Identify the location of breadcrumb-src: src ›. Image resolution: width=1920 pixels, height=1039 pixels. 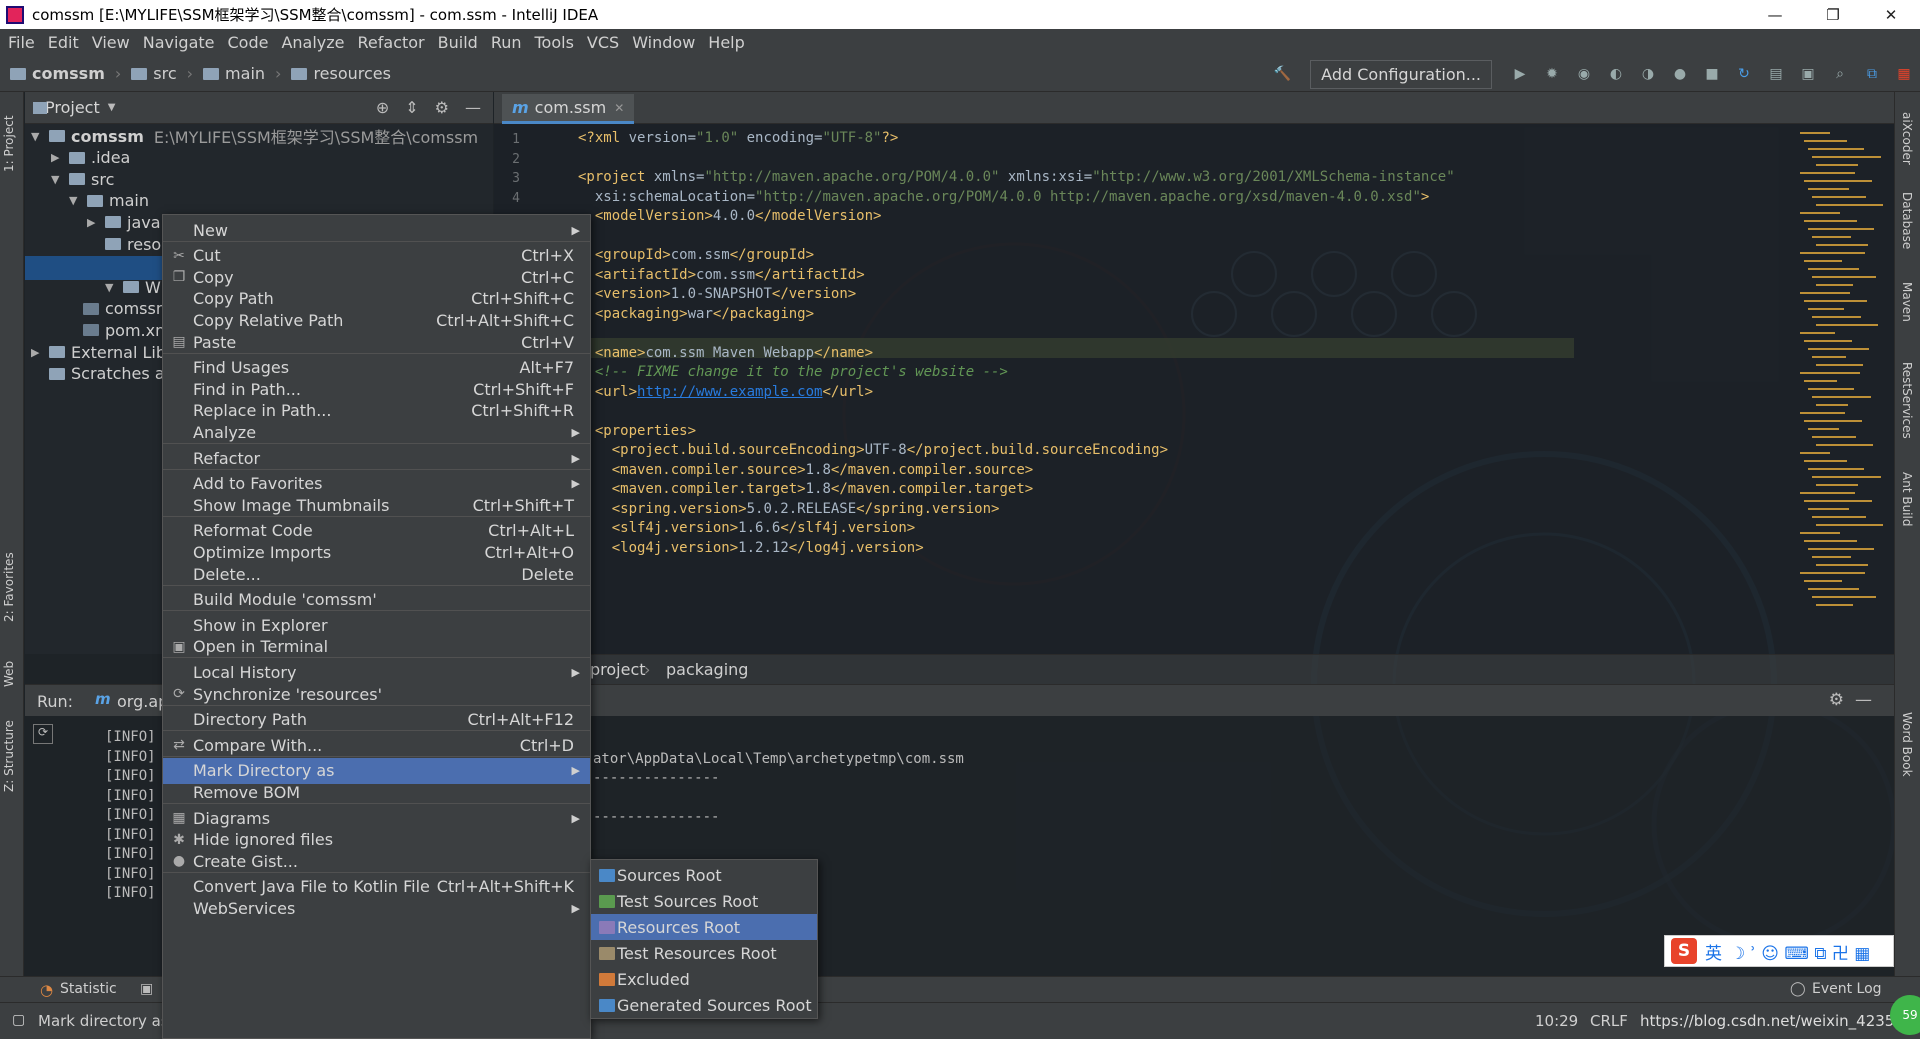
(162, 73).